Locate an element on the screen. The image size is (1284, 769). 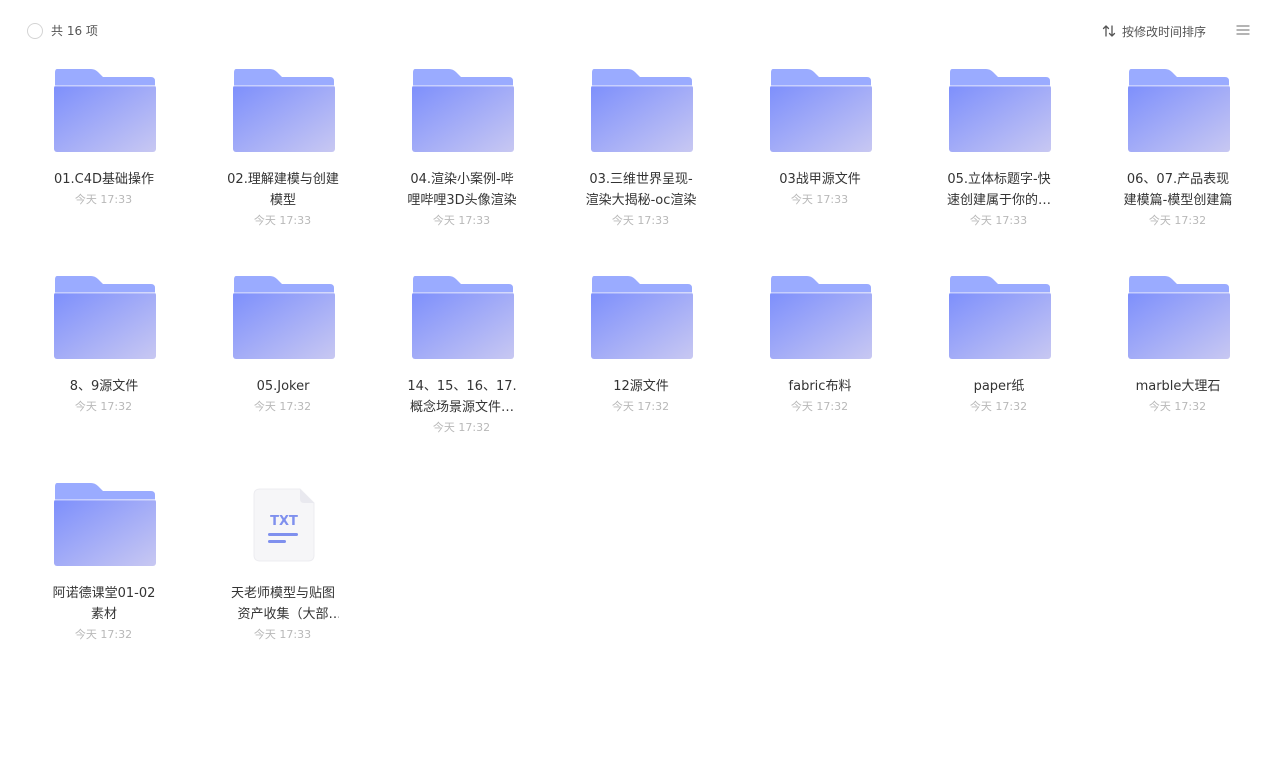
item-name: 05.立体标题字-快速创建属于你的立体字 is located at coordinates (998, 190).